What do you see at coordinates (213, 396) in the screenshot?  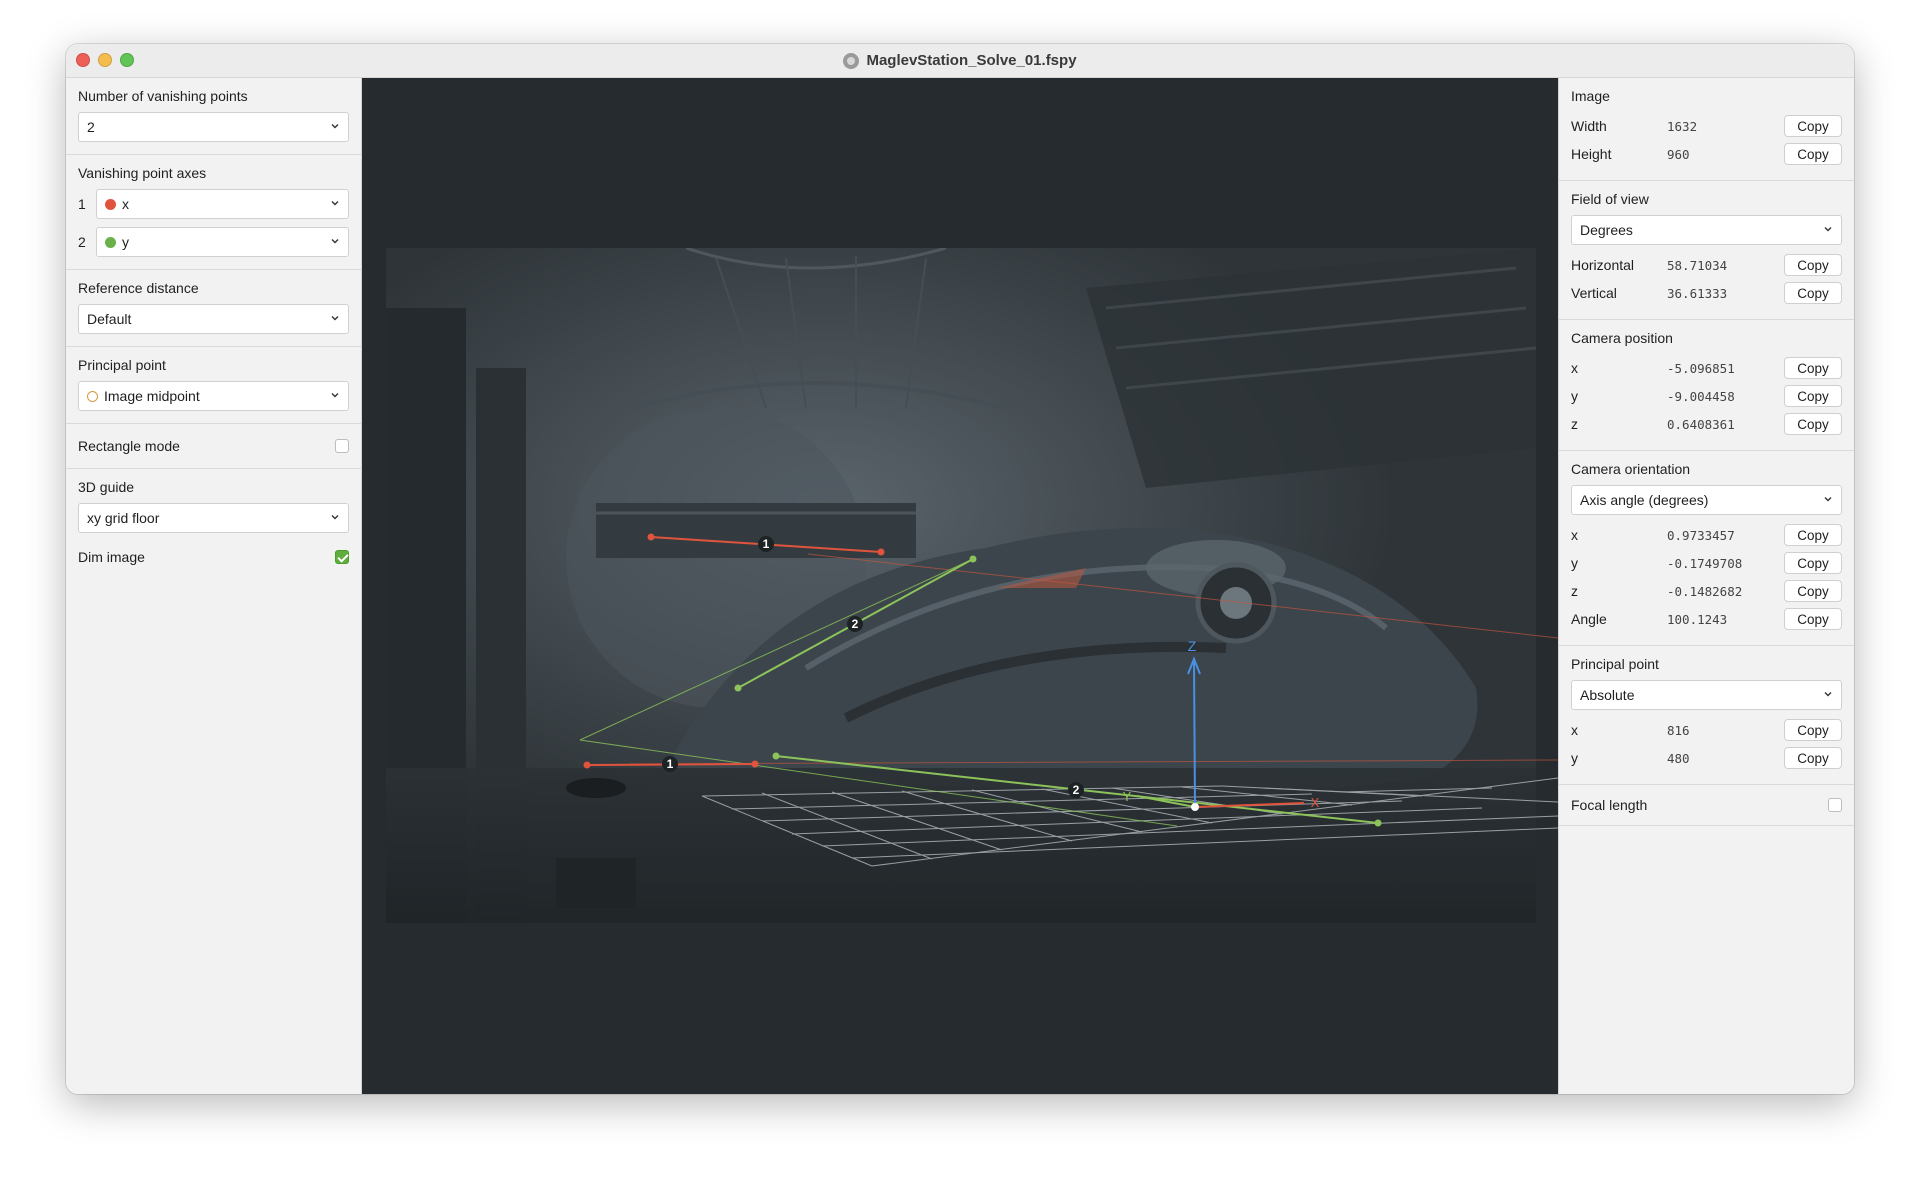 I see `principal-point-select: Image midpoint` at bounding box center [213, 396].